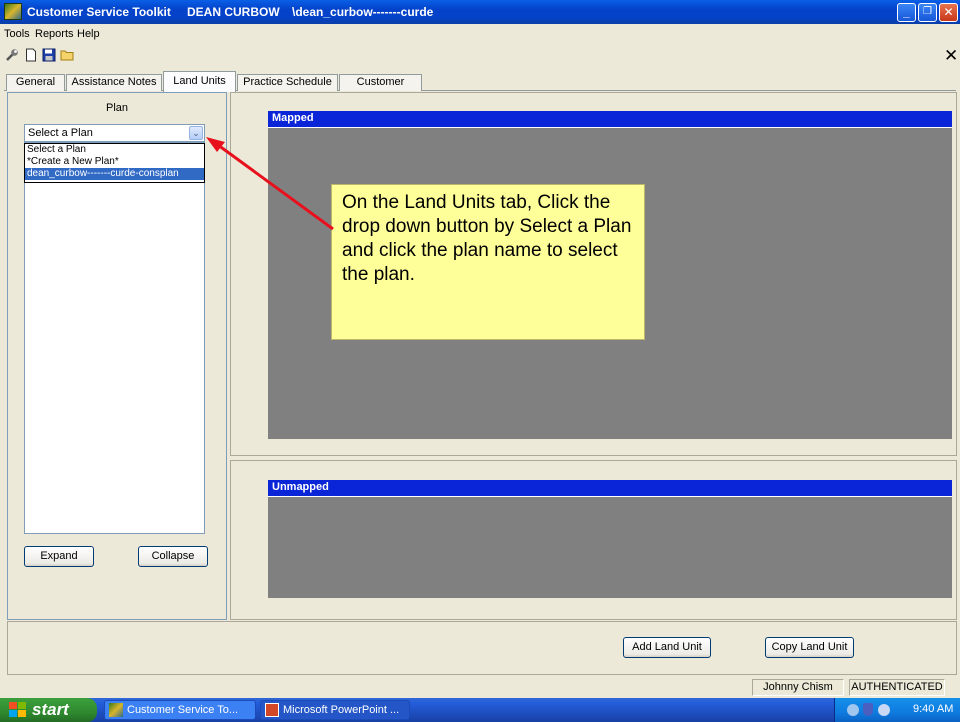 Image resolution: width=960 pixels, height=722 pixels. I want to click on tab-customer-files: Customer Files, so click(380, 88).